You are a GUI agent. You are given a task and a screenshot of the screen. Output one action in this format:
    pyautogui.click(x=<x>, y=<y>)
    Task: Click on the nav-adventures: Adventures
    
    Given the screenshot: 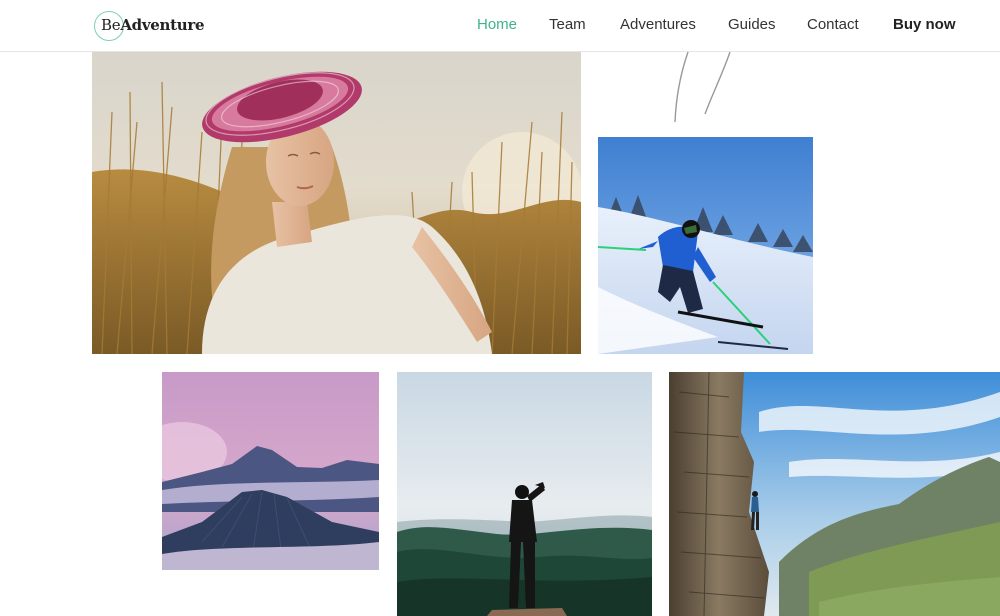 What is the action you would take?
    pyautogui.click(x=658, y=24)
    